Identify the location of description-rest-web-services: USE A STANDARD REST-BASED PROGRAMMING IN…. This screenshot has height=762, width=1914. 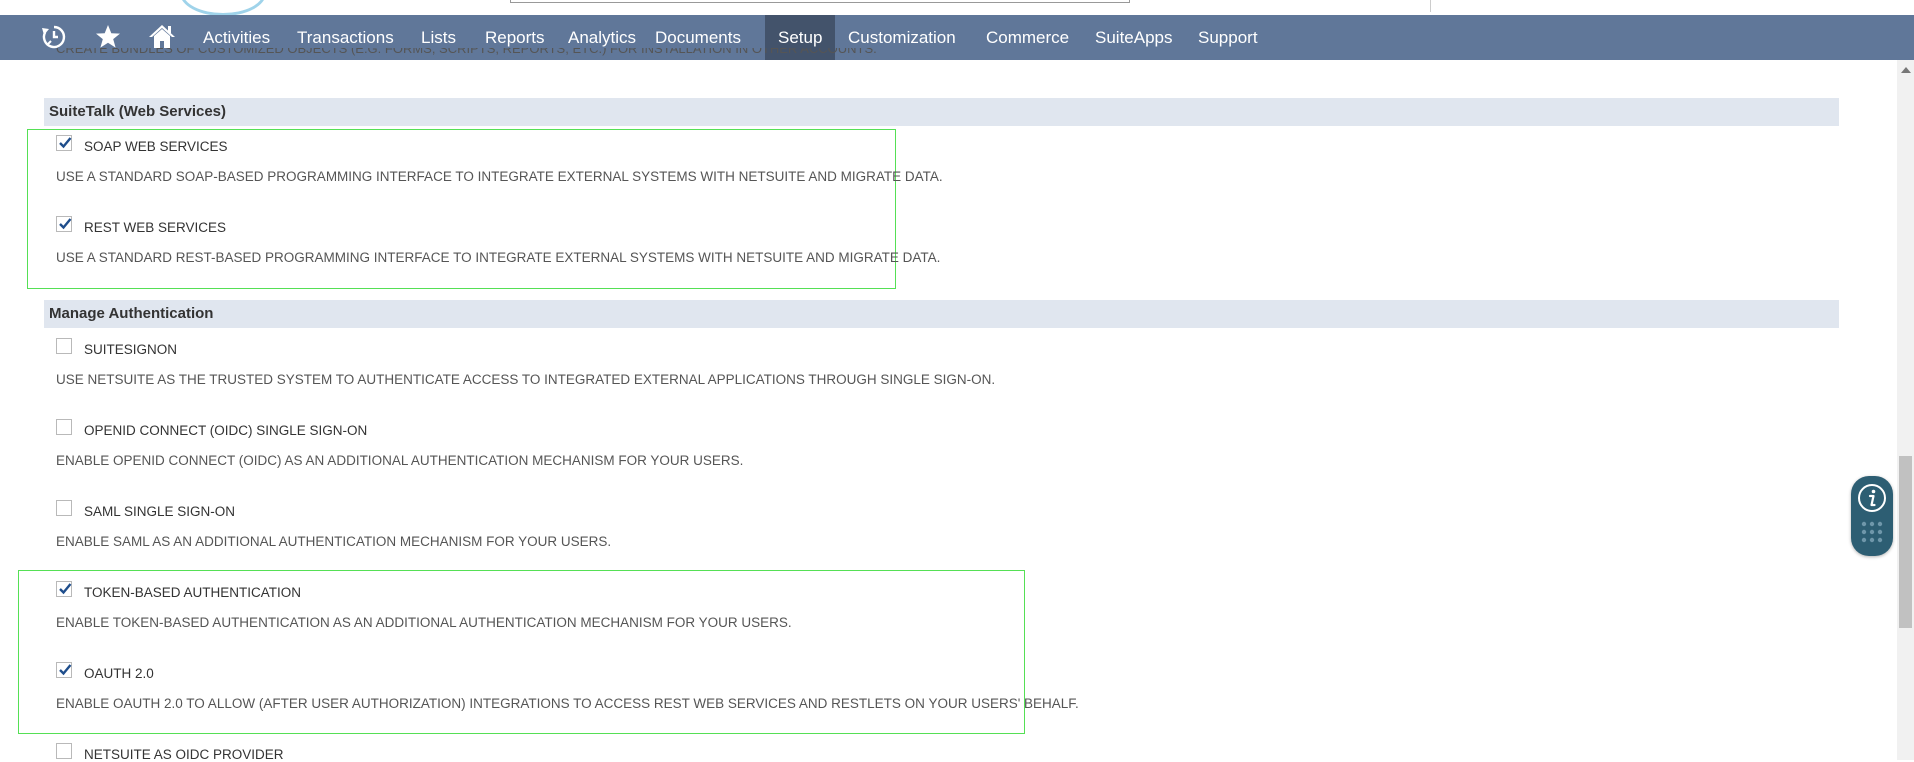
(498, 257).